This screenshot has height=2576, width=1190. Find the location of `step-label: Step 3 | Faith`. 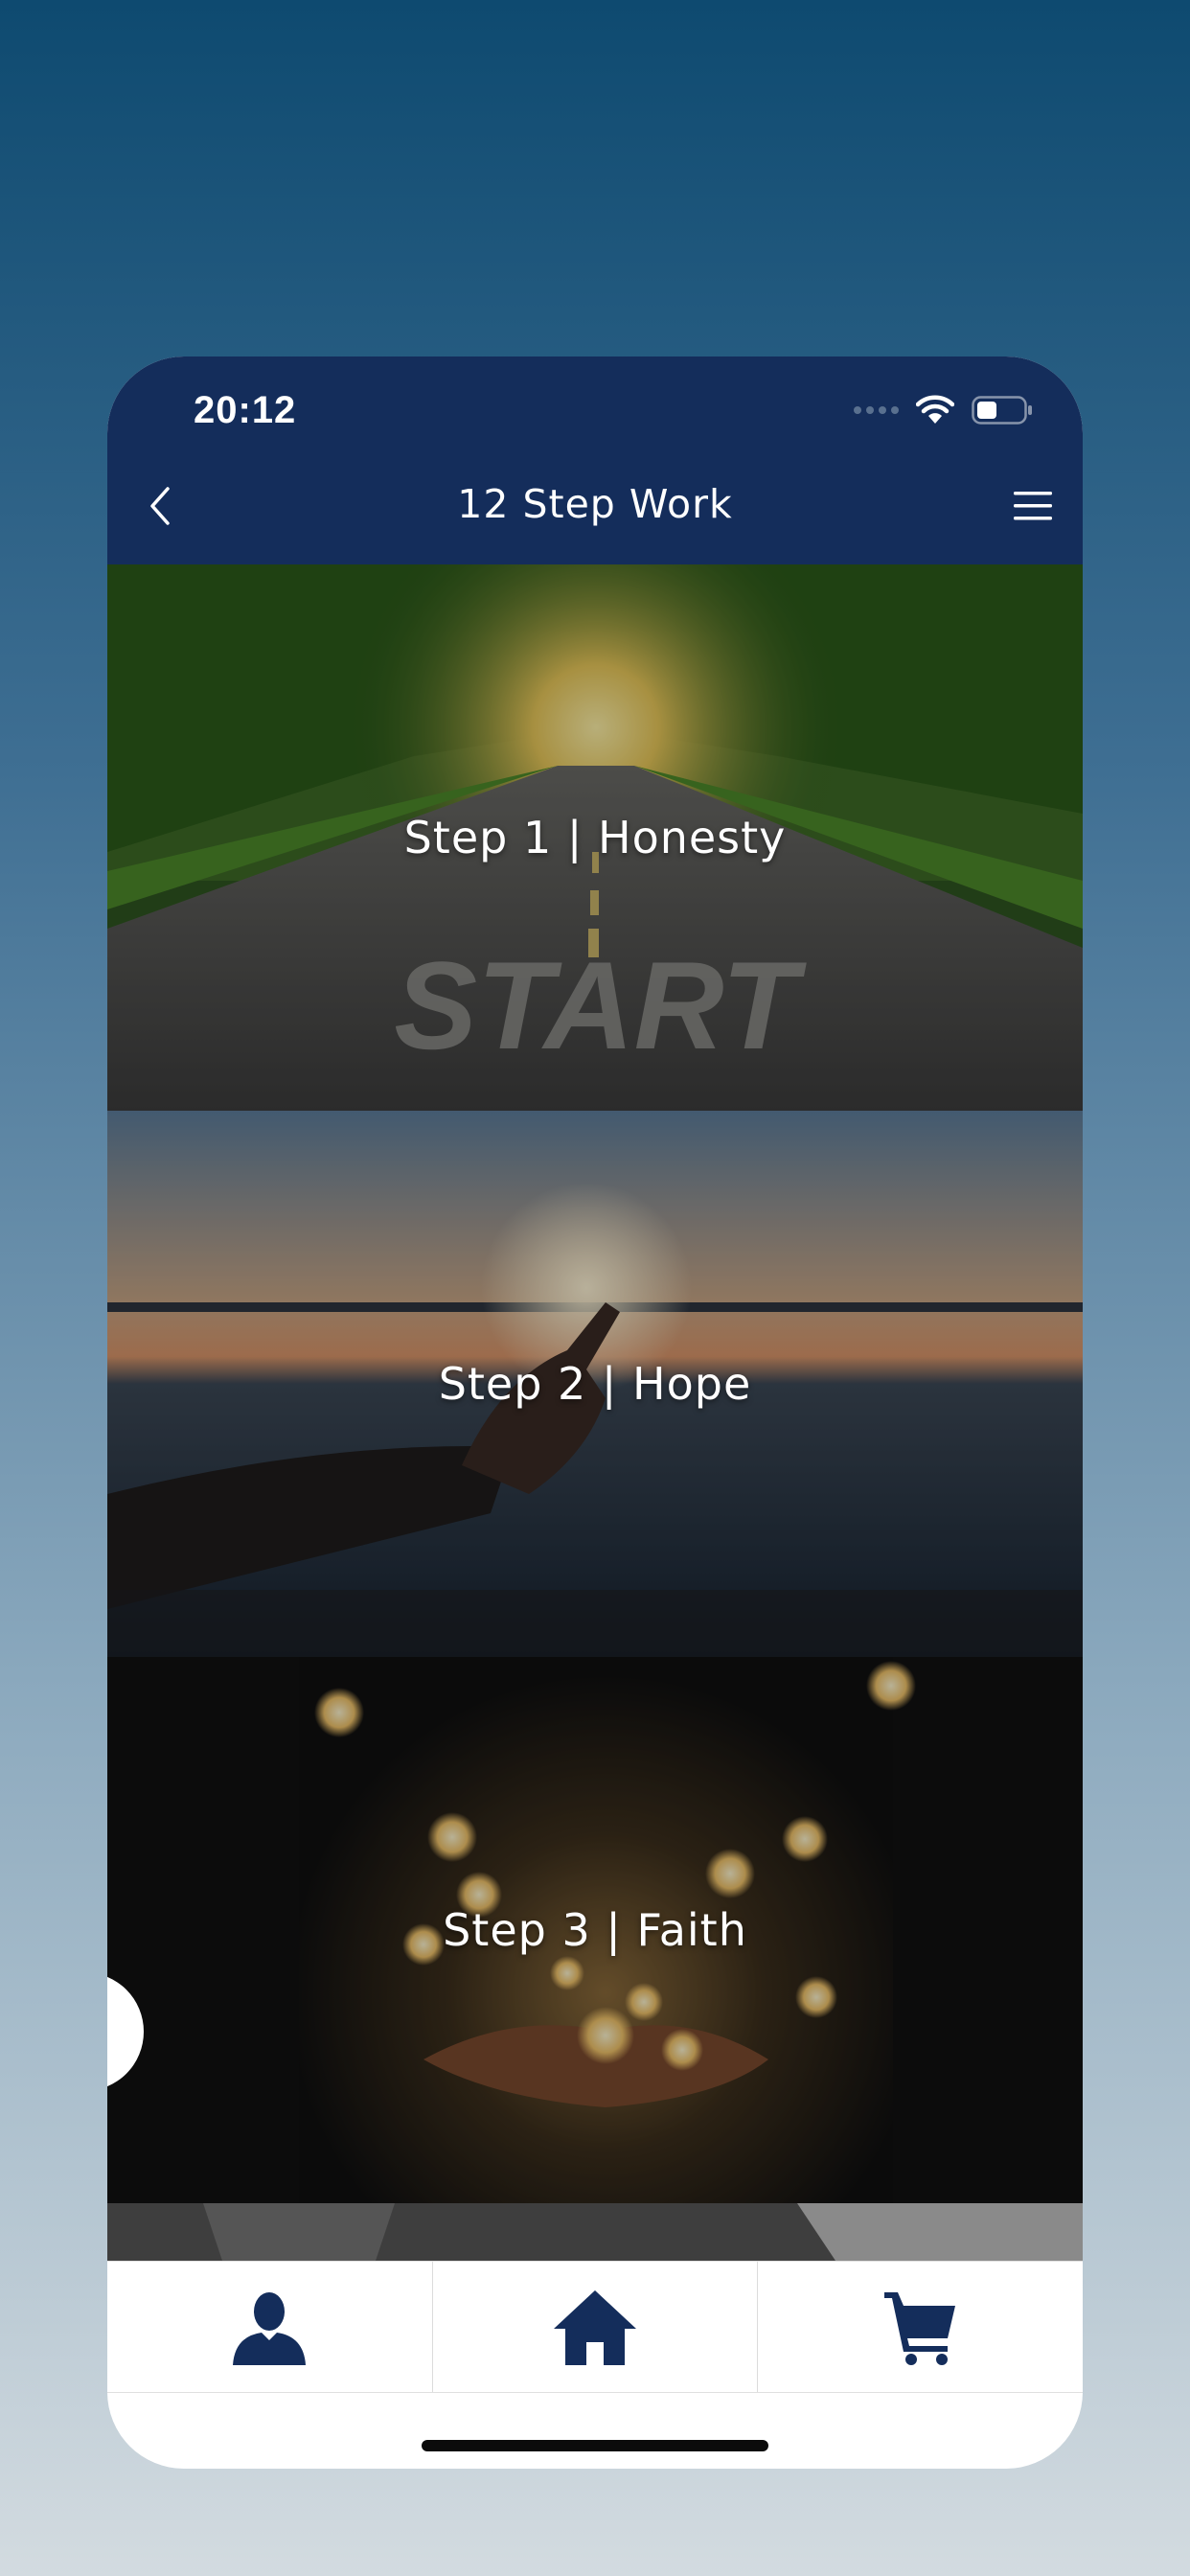

step-label: Step 3 | Faith is located at coordinates (595, 1930).